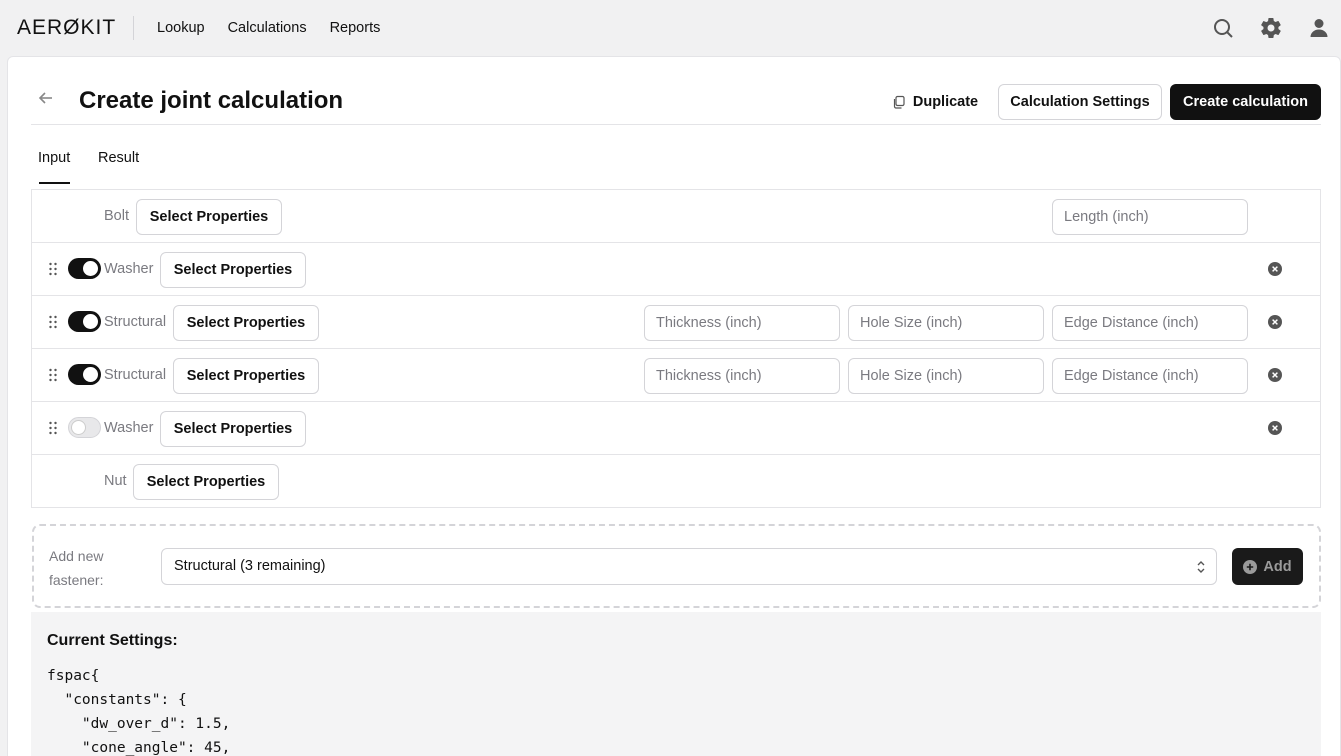 The image size is (1341, 756). What do you see at coordinates (181, 28) in the screenshot?
I see `nav-lookup: Lookup` at bounding box center [181, 28].